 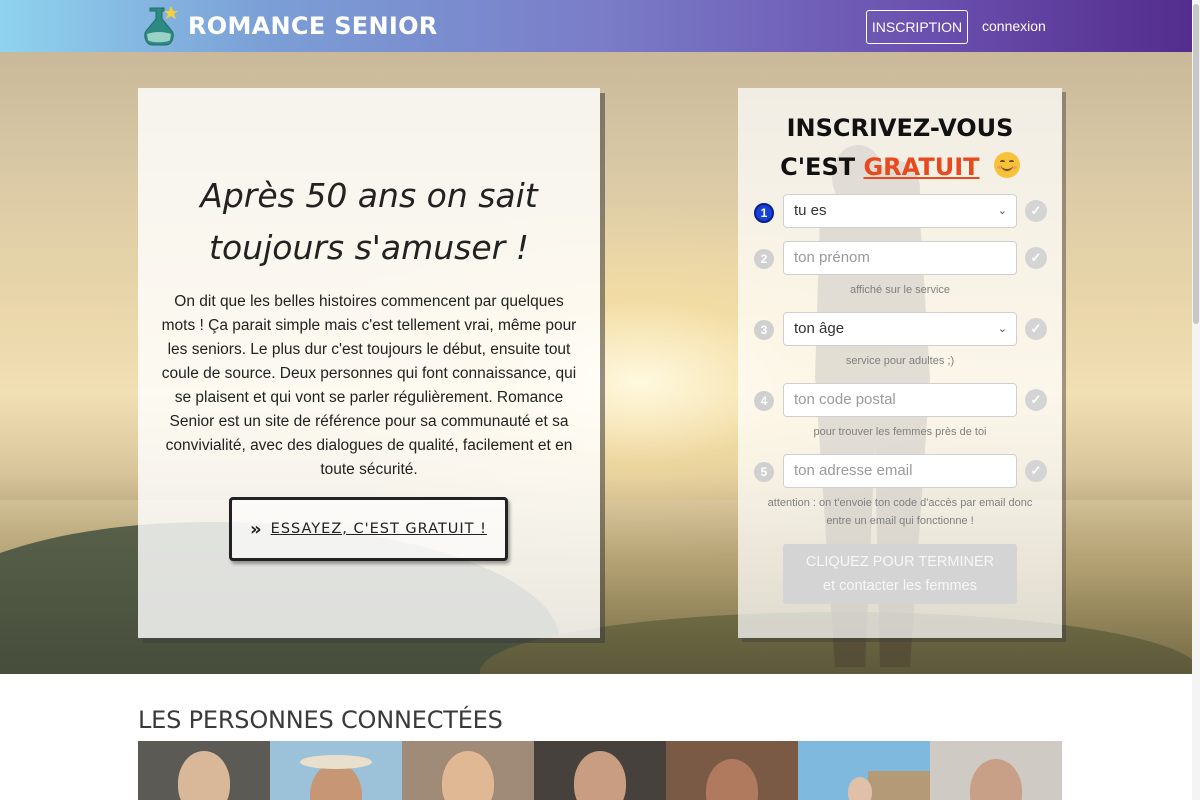 I want to click on age-select: ton âge ⌄, so click(x=900, y=329).